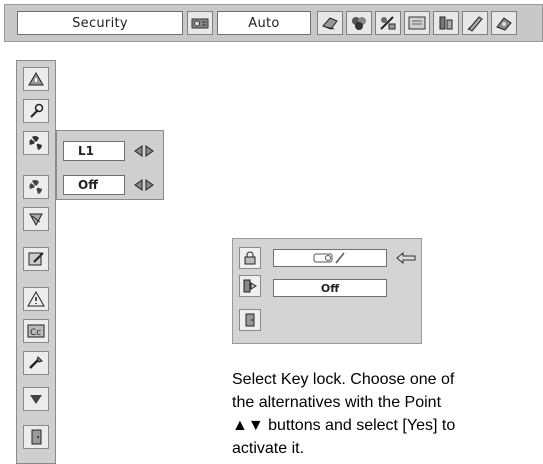 This screenshot has height=464, width=543. What do you see at coordinates (388, 23) in the screenshot?
I see `image-icon` at bounding box center [388, 23].